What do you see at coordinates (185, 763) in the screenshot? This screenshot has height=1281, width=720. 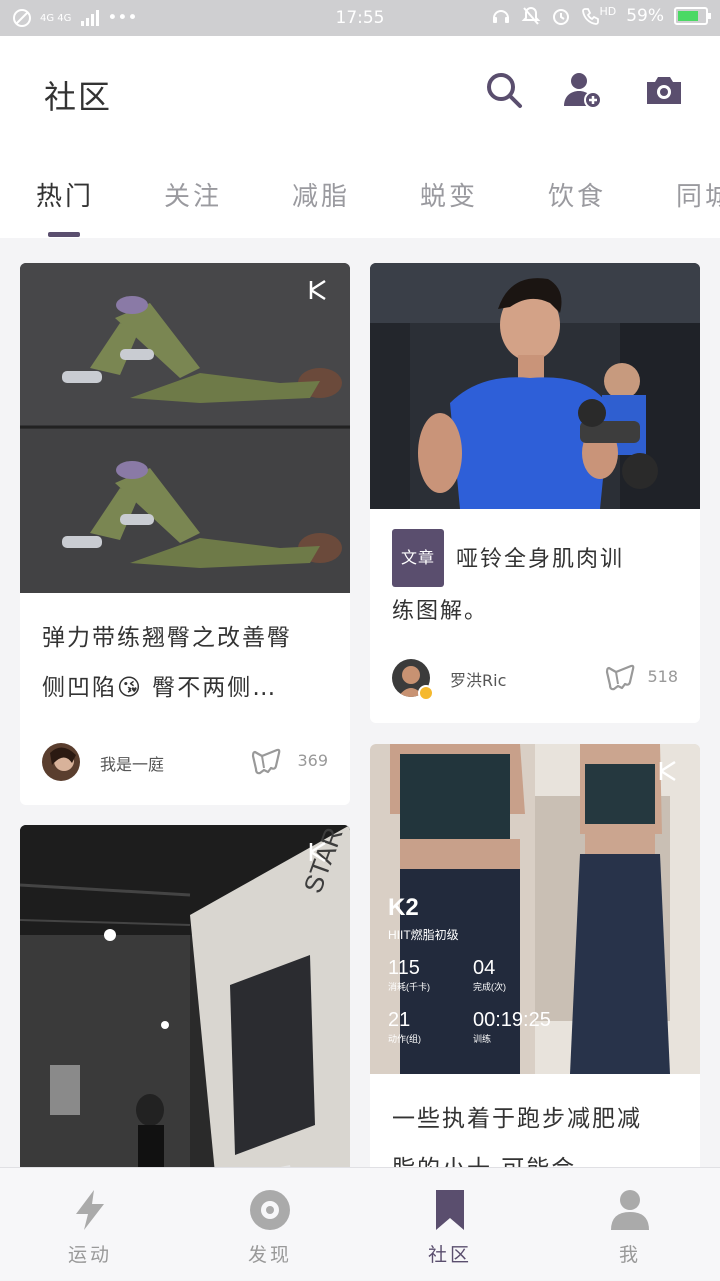 I see `post-meta: 我是一庭 369` at bounding box center [185, 763].